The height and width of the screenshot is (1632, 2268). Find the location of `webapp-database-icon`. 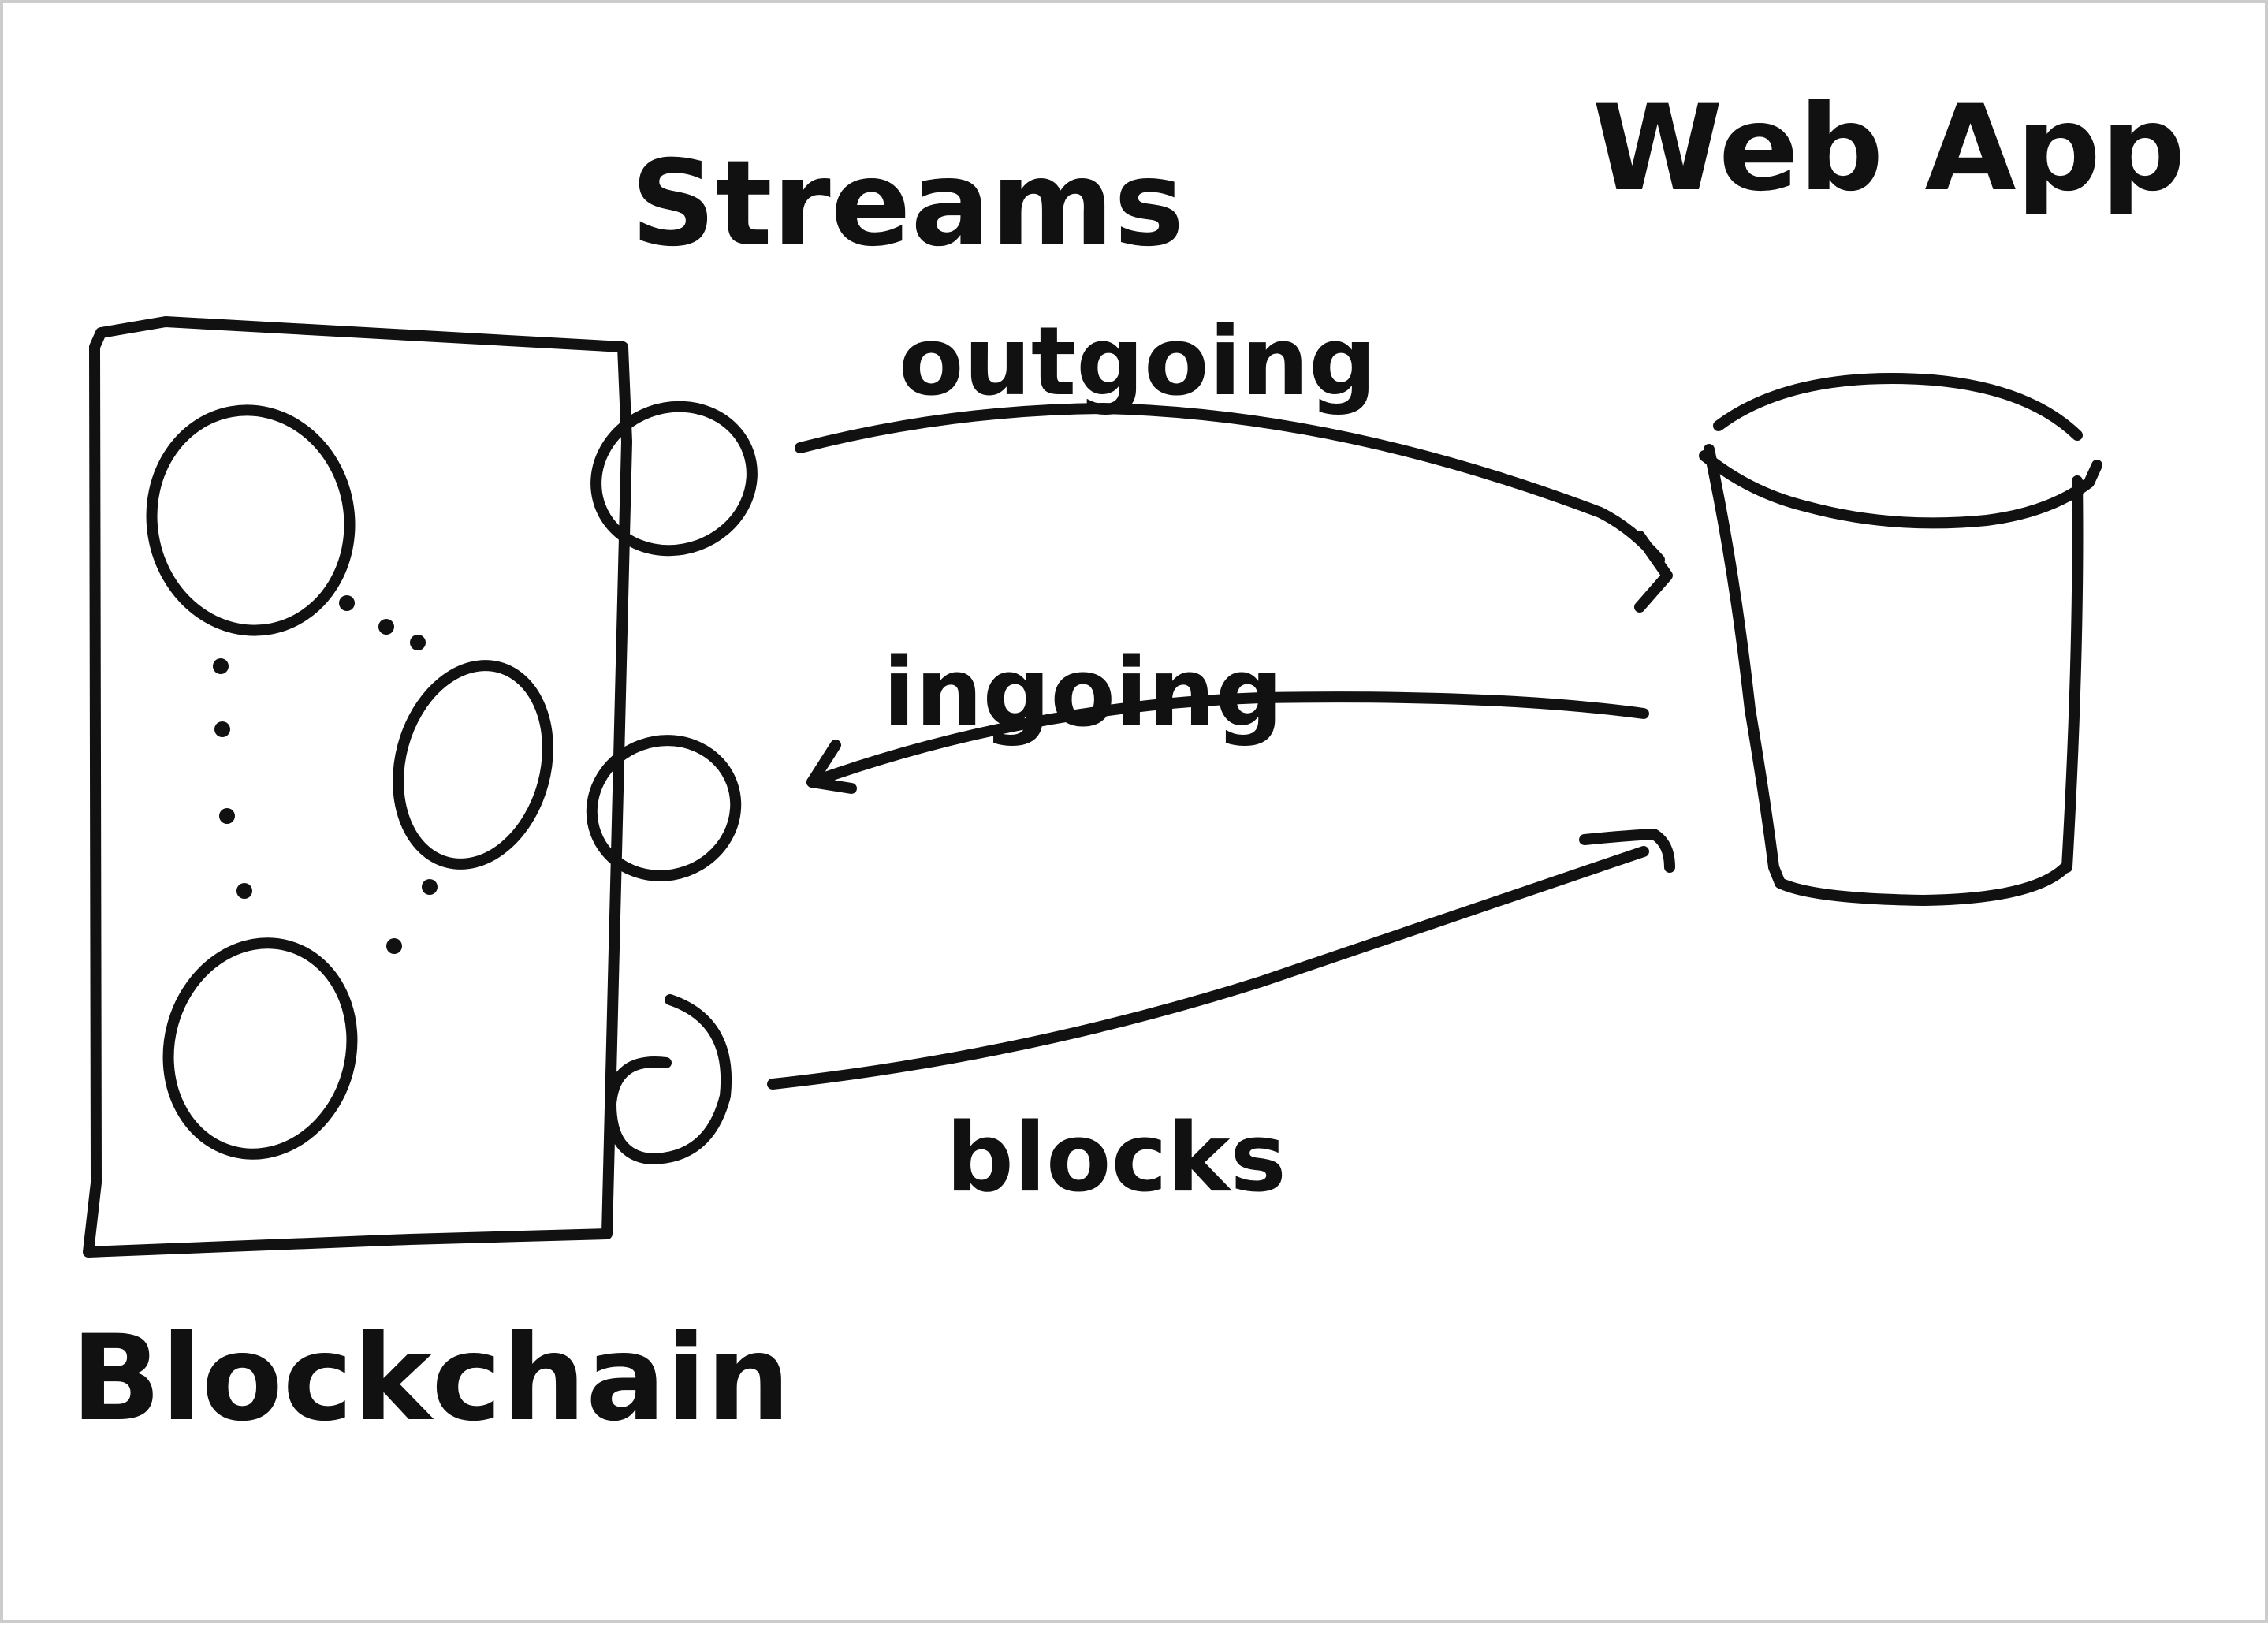

webapp-database-icon is located at coordinates (1901, 639).